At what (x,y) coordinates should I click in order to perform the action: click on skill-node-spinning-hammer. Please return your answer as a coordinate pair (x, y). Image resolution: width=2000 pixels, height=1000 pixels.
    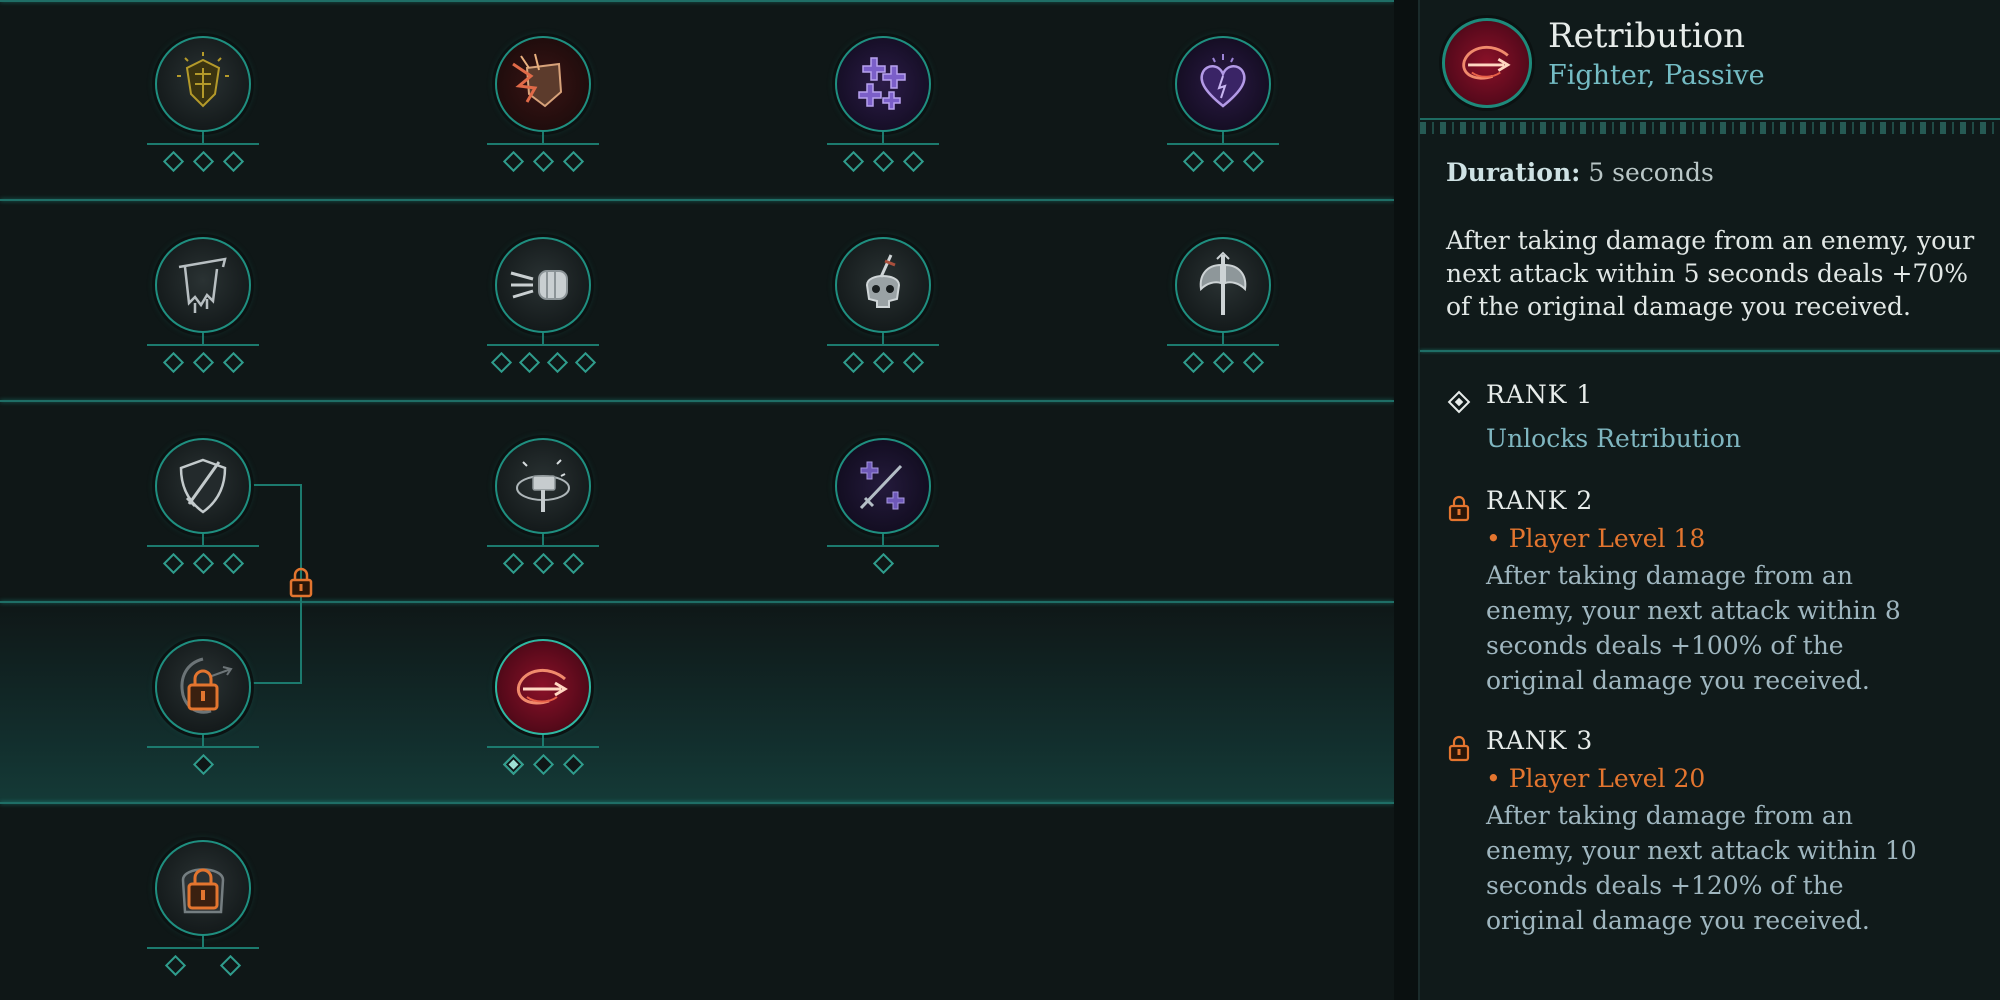
    Looking at the image, I should click on (540, 513).